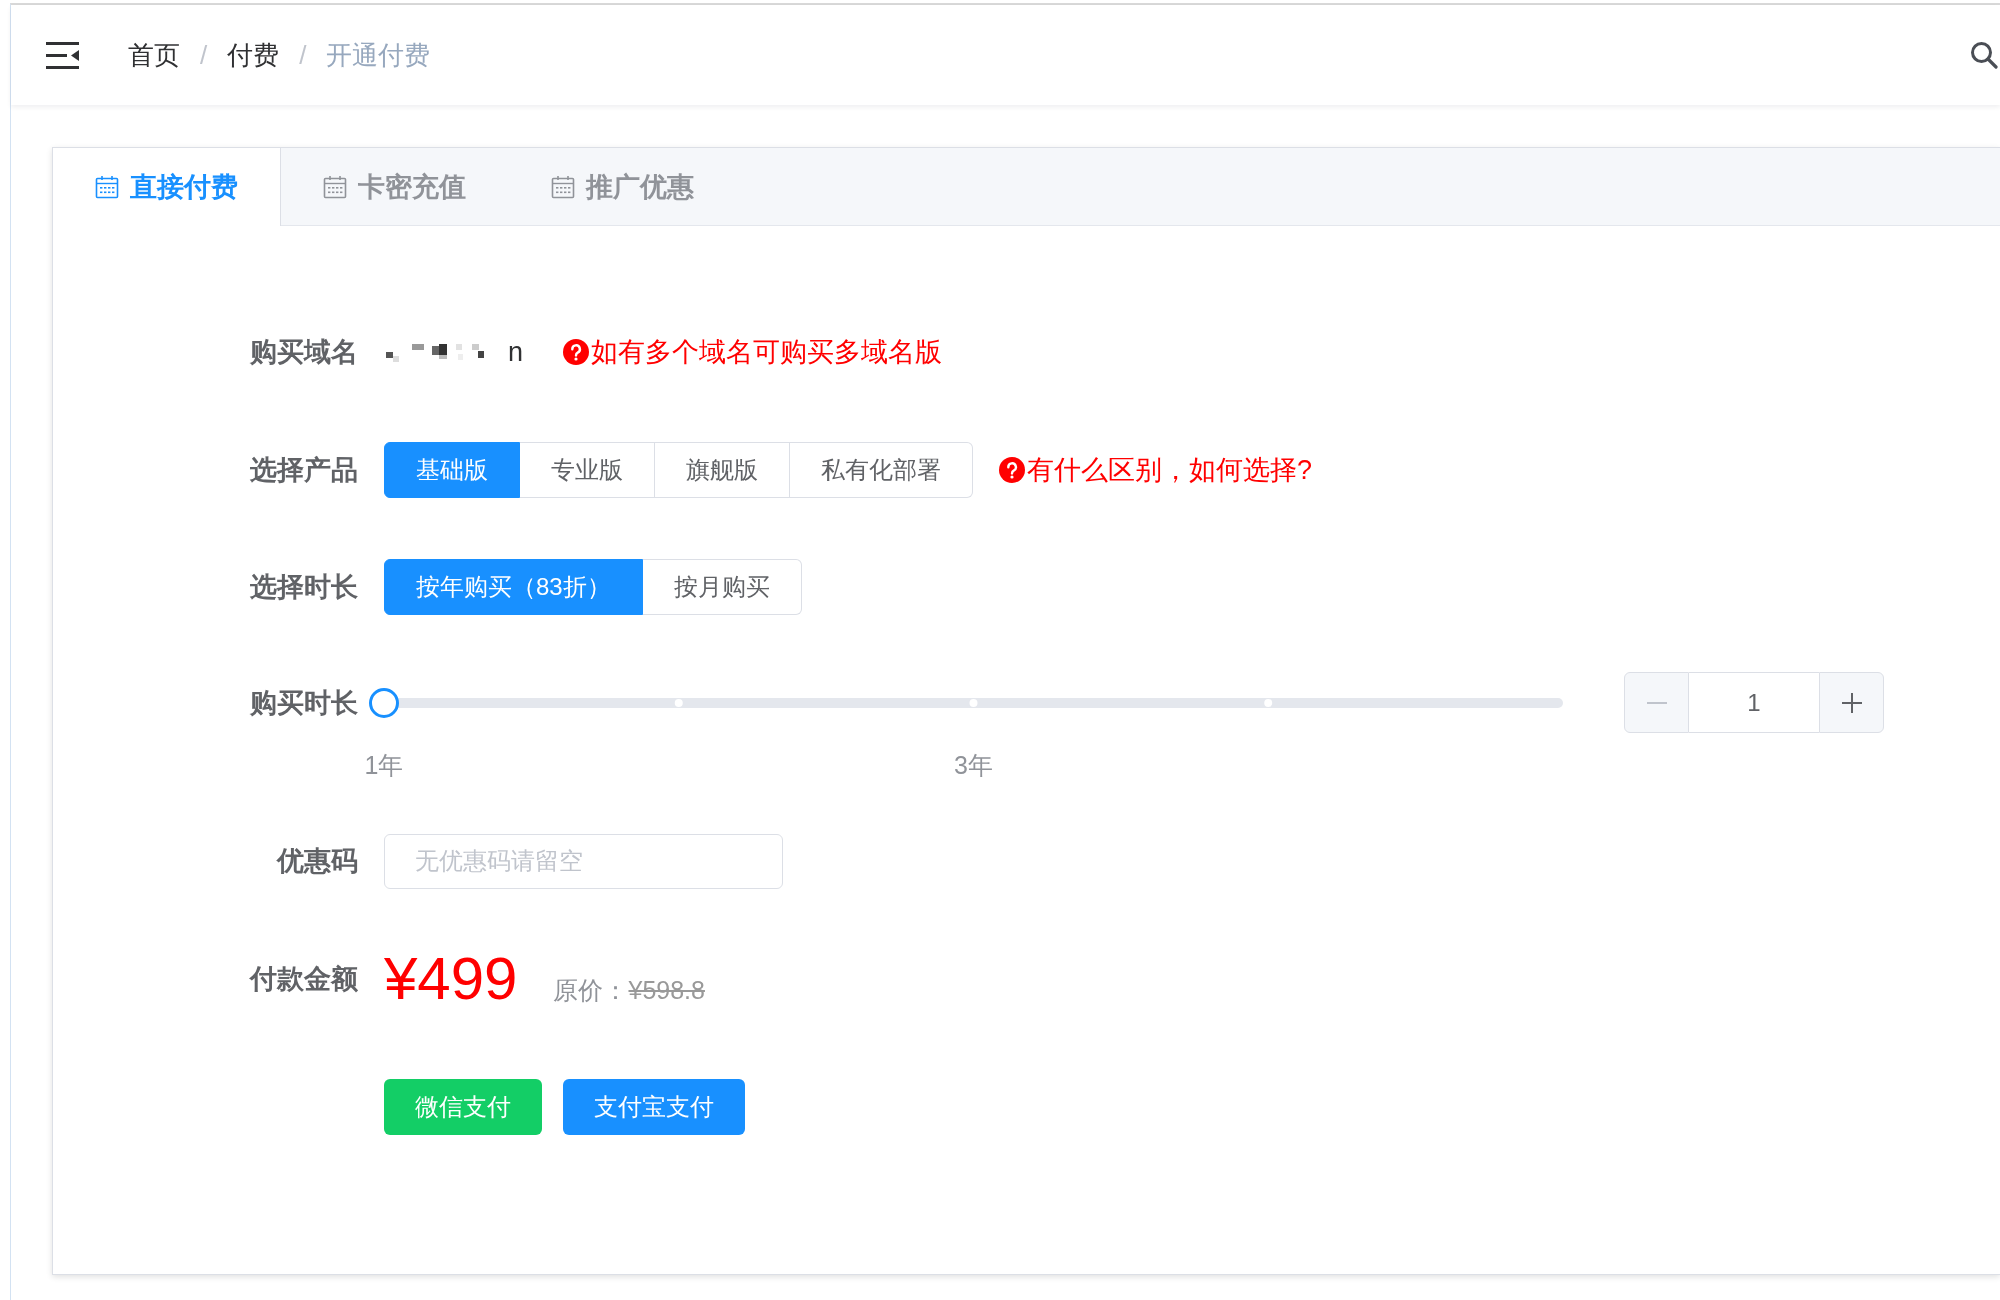 The height and width of the screenshot is (1300, 2000). I want to click on coupon-input: 无优惠码请留空, so click(583, 861).